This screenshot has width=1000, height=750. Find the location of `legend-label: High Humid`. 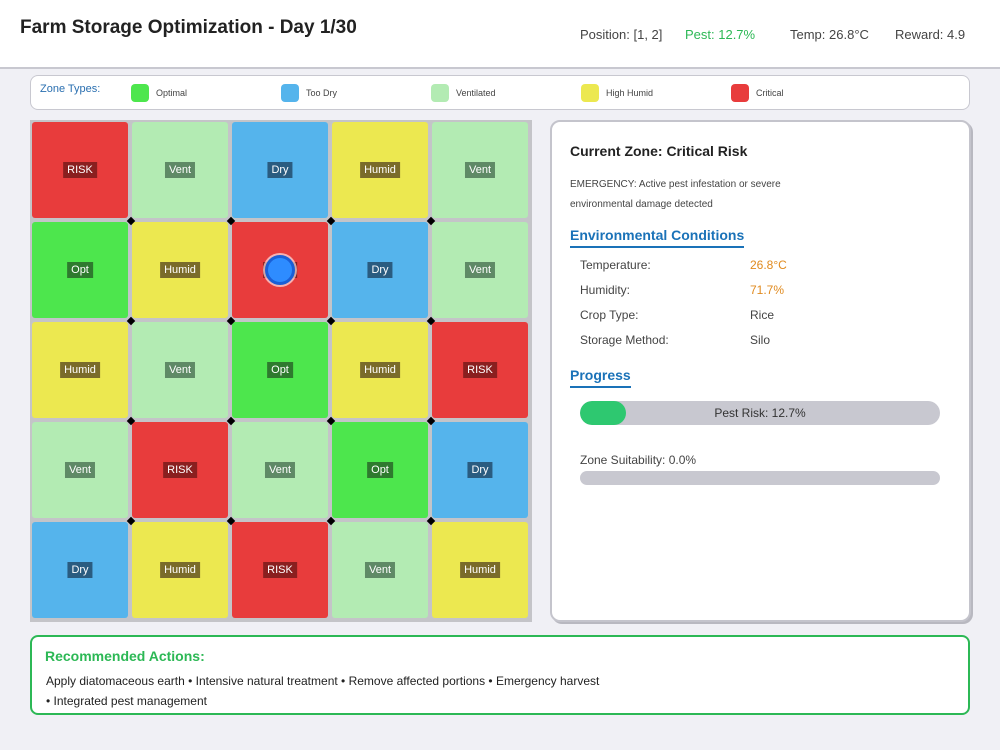

legend-label: High Humid is located at coordinates (630, 93).